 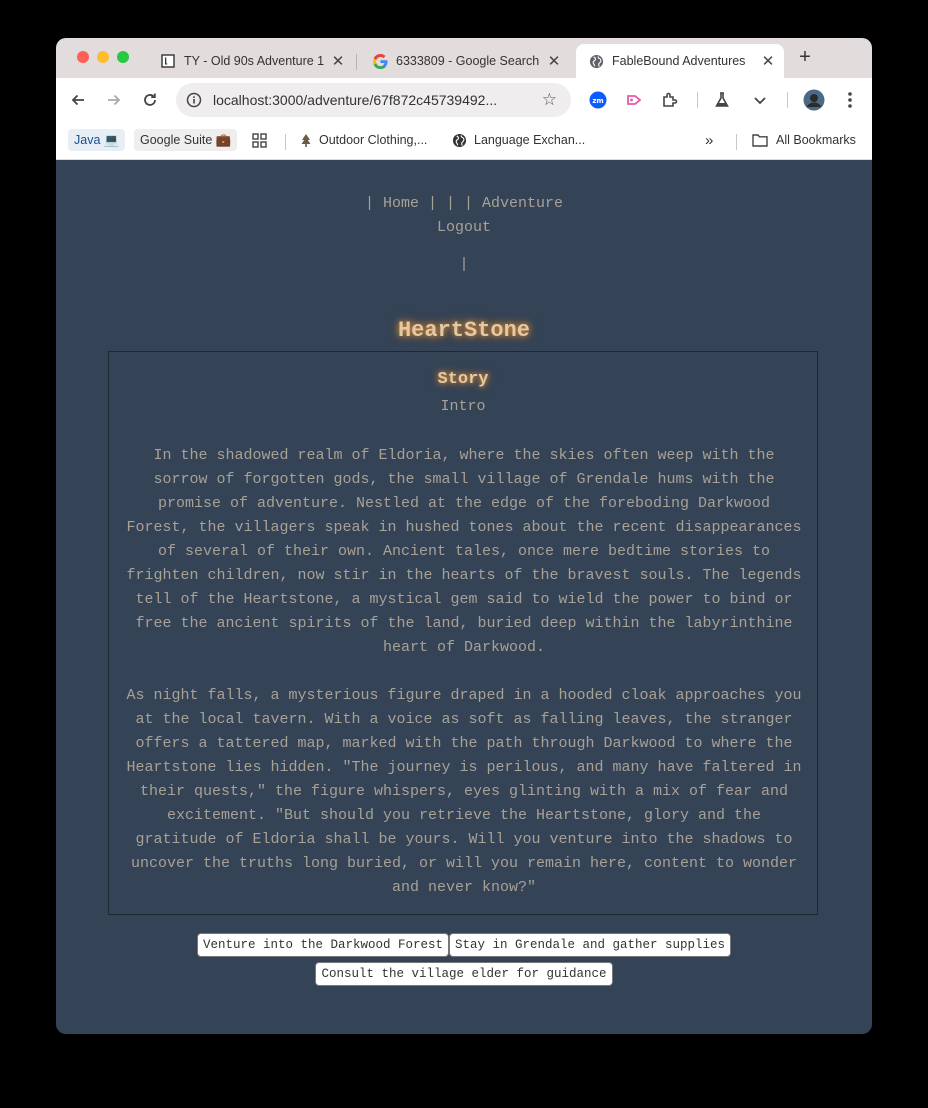 I want to click on minimize-window-button, so click(x=103, y=57).